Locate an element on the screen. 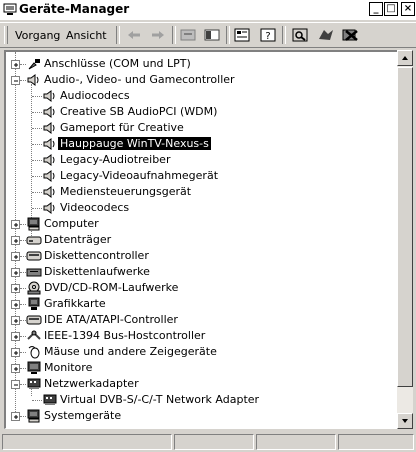 This screenshot has height=452, width=416. uninstall-icon is located at coordinates (350, 35).